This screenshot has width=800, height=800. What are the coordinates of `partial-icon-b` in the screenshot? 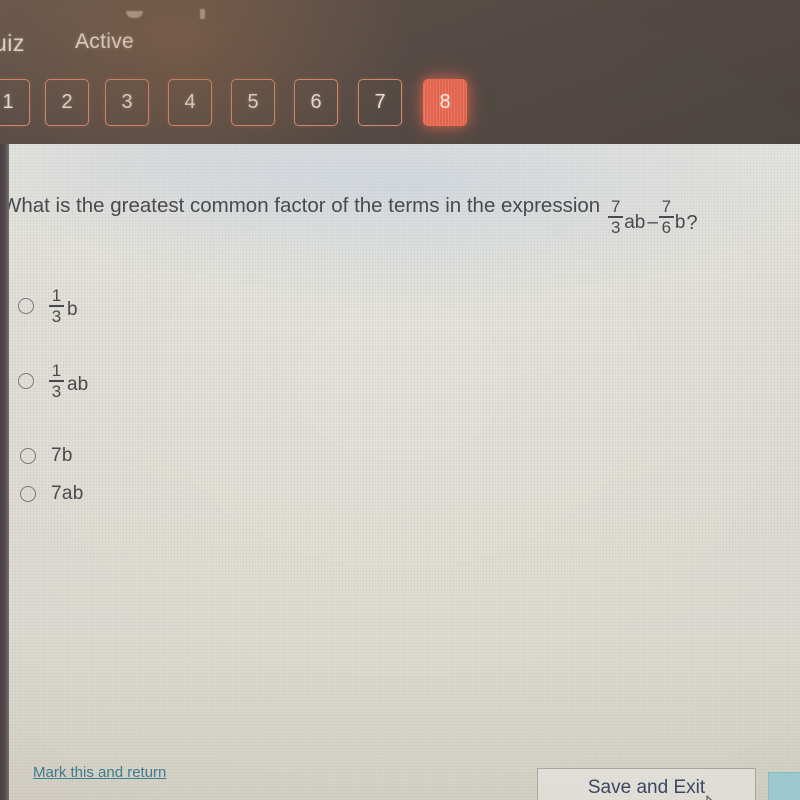 It's located at (202, 14).